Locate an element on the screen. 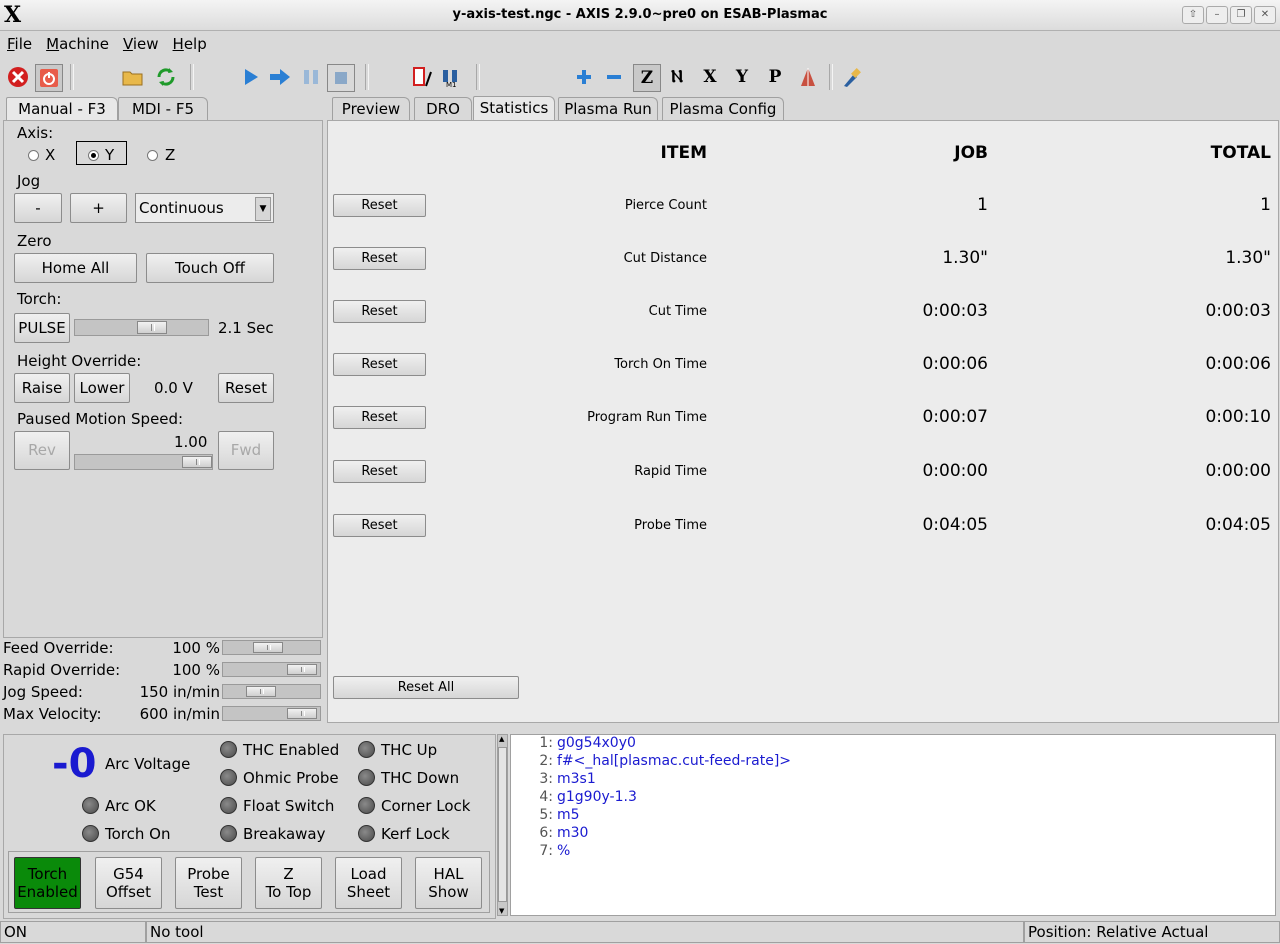 This screenshot has height=944, width=1280. optional-stop-icon: M1 is located at coordinates (451, 77).